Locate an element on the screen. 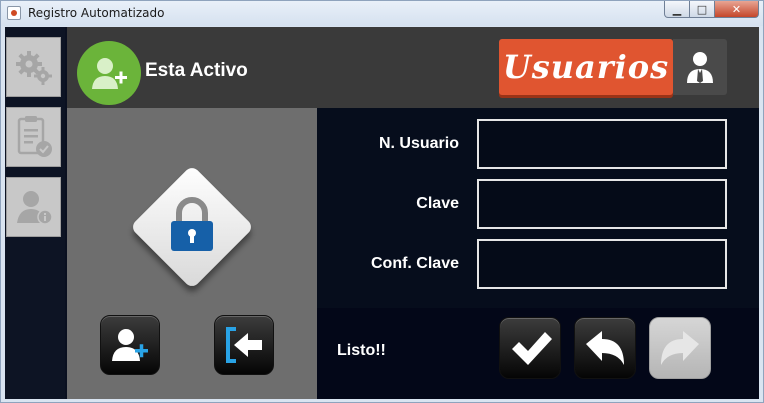  action-bar: Listo!! is located at coordinates (538, 353).